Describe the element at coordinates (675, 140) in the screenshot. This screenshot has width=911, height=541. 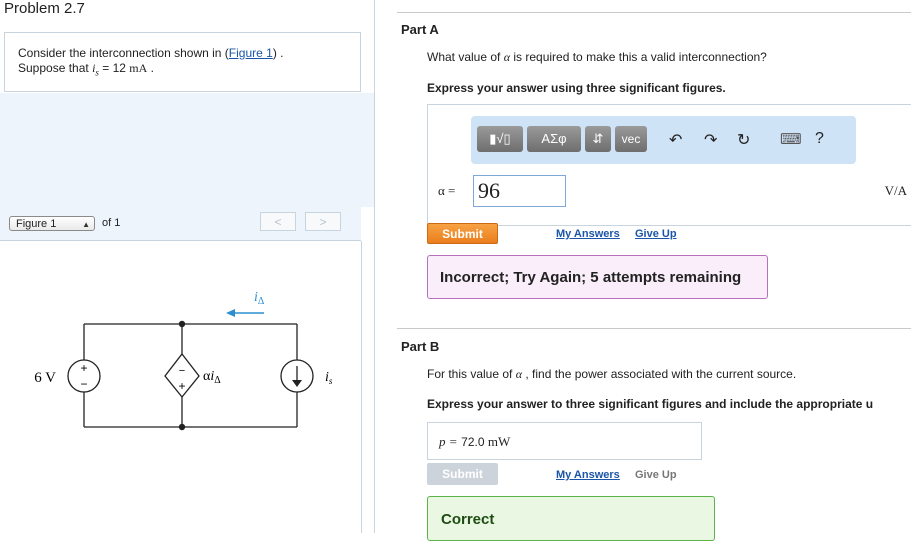
I see `undo-icon: ↶` at that location.